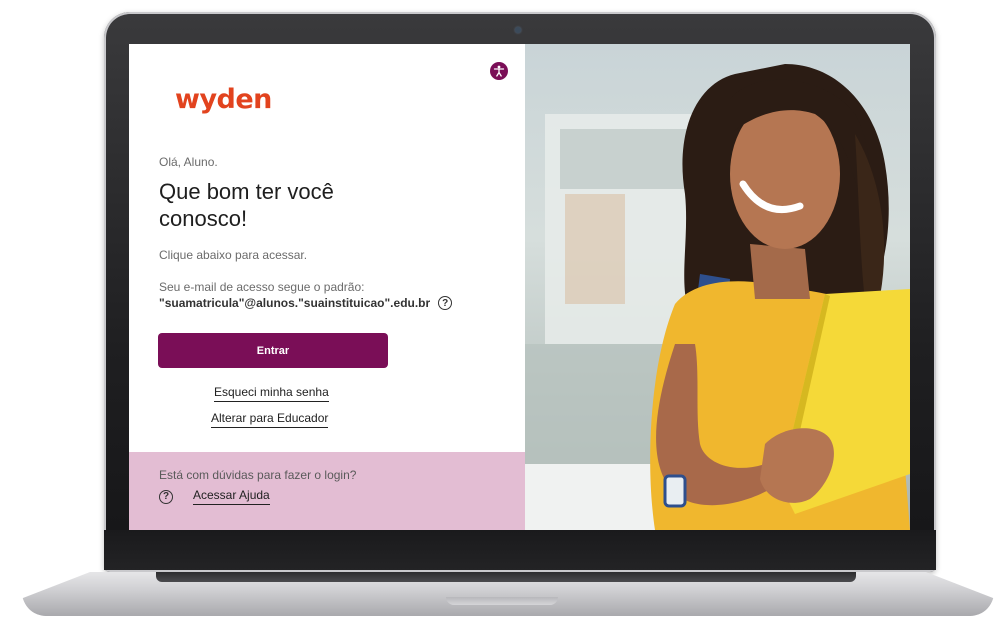 This screenshot has width=1007, height=630. I want to click on instruction-text: Clique abaixo para acessar., so click(233, 255).